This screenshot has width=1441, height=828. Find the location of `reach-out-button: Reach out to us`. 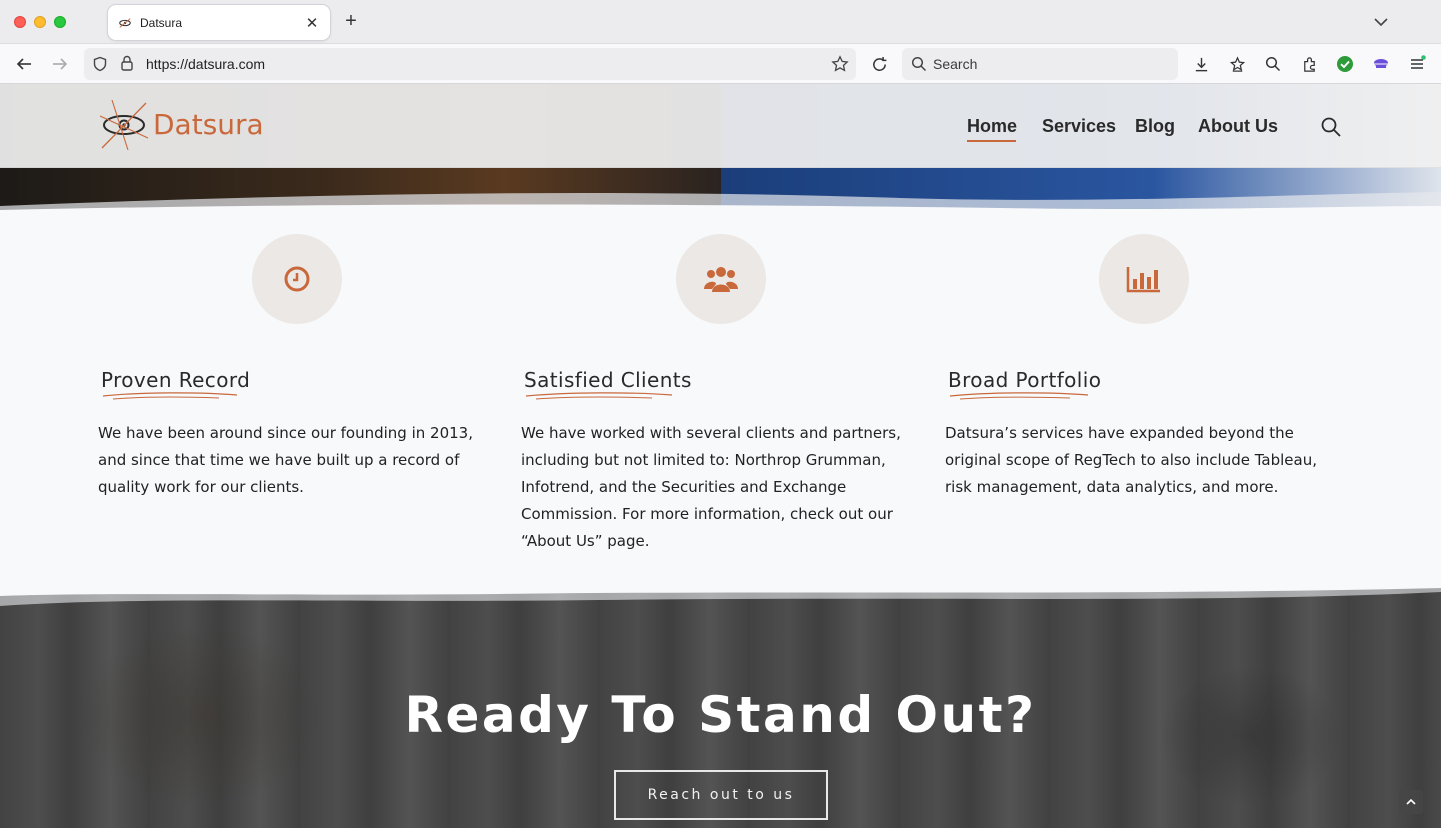

reach-out-button: Reach out to us is located at coordinates (721, 795).